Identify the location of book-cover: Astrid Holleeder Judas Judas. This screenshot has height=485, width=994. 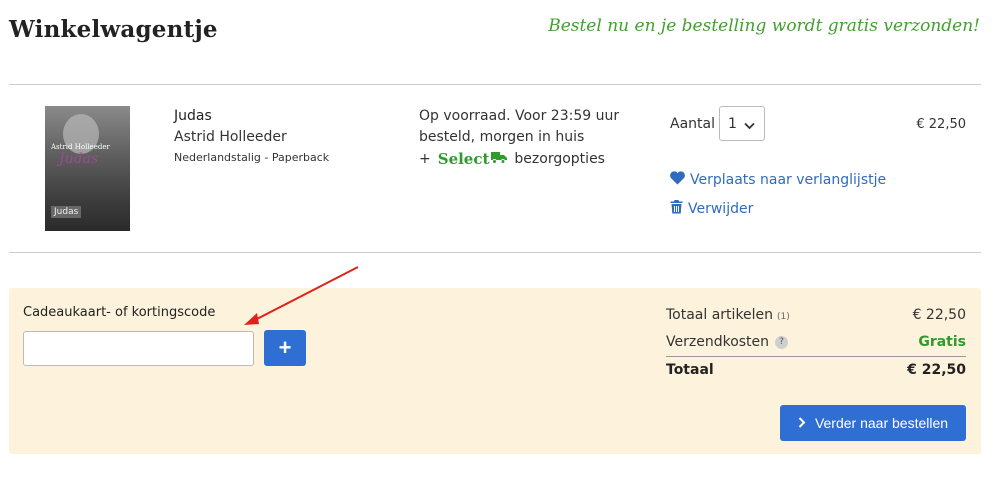
(87, 168).